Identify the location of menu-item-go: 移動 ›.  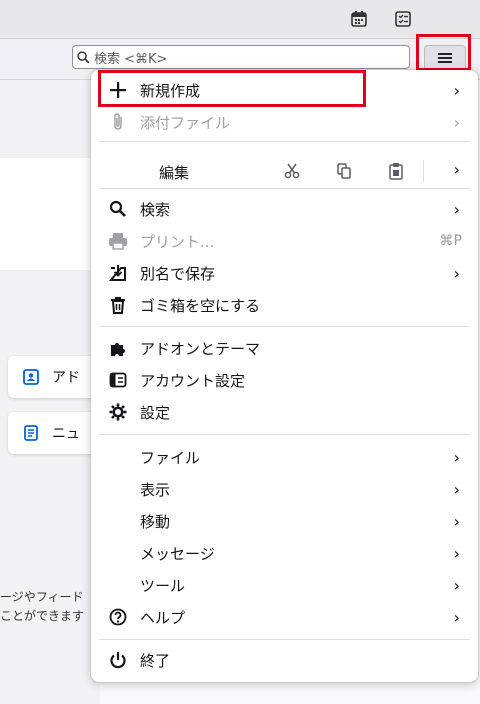
(284, 521).